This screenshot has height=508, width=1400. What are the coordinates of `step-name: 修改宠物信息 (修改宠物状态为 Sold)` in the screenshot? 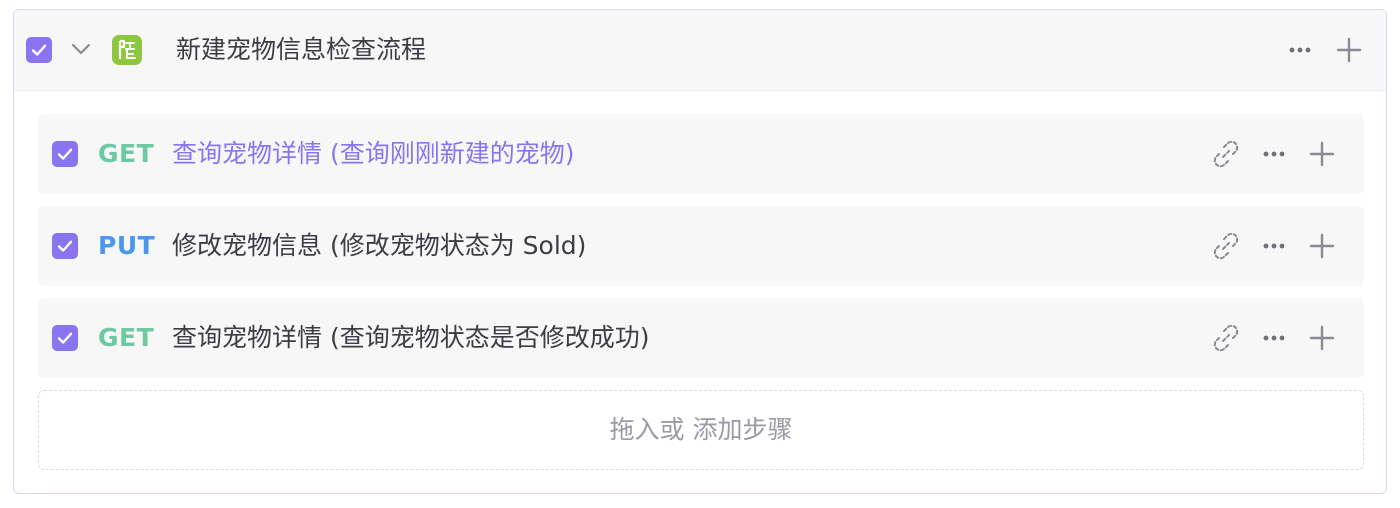 It's located at (379, 246).